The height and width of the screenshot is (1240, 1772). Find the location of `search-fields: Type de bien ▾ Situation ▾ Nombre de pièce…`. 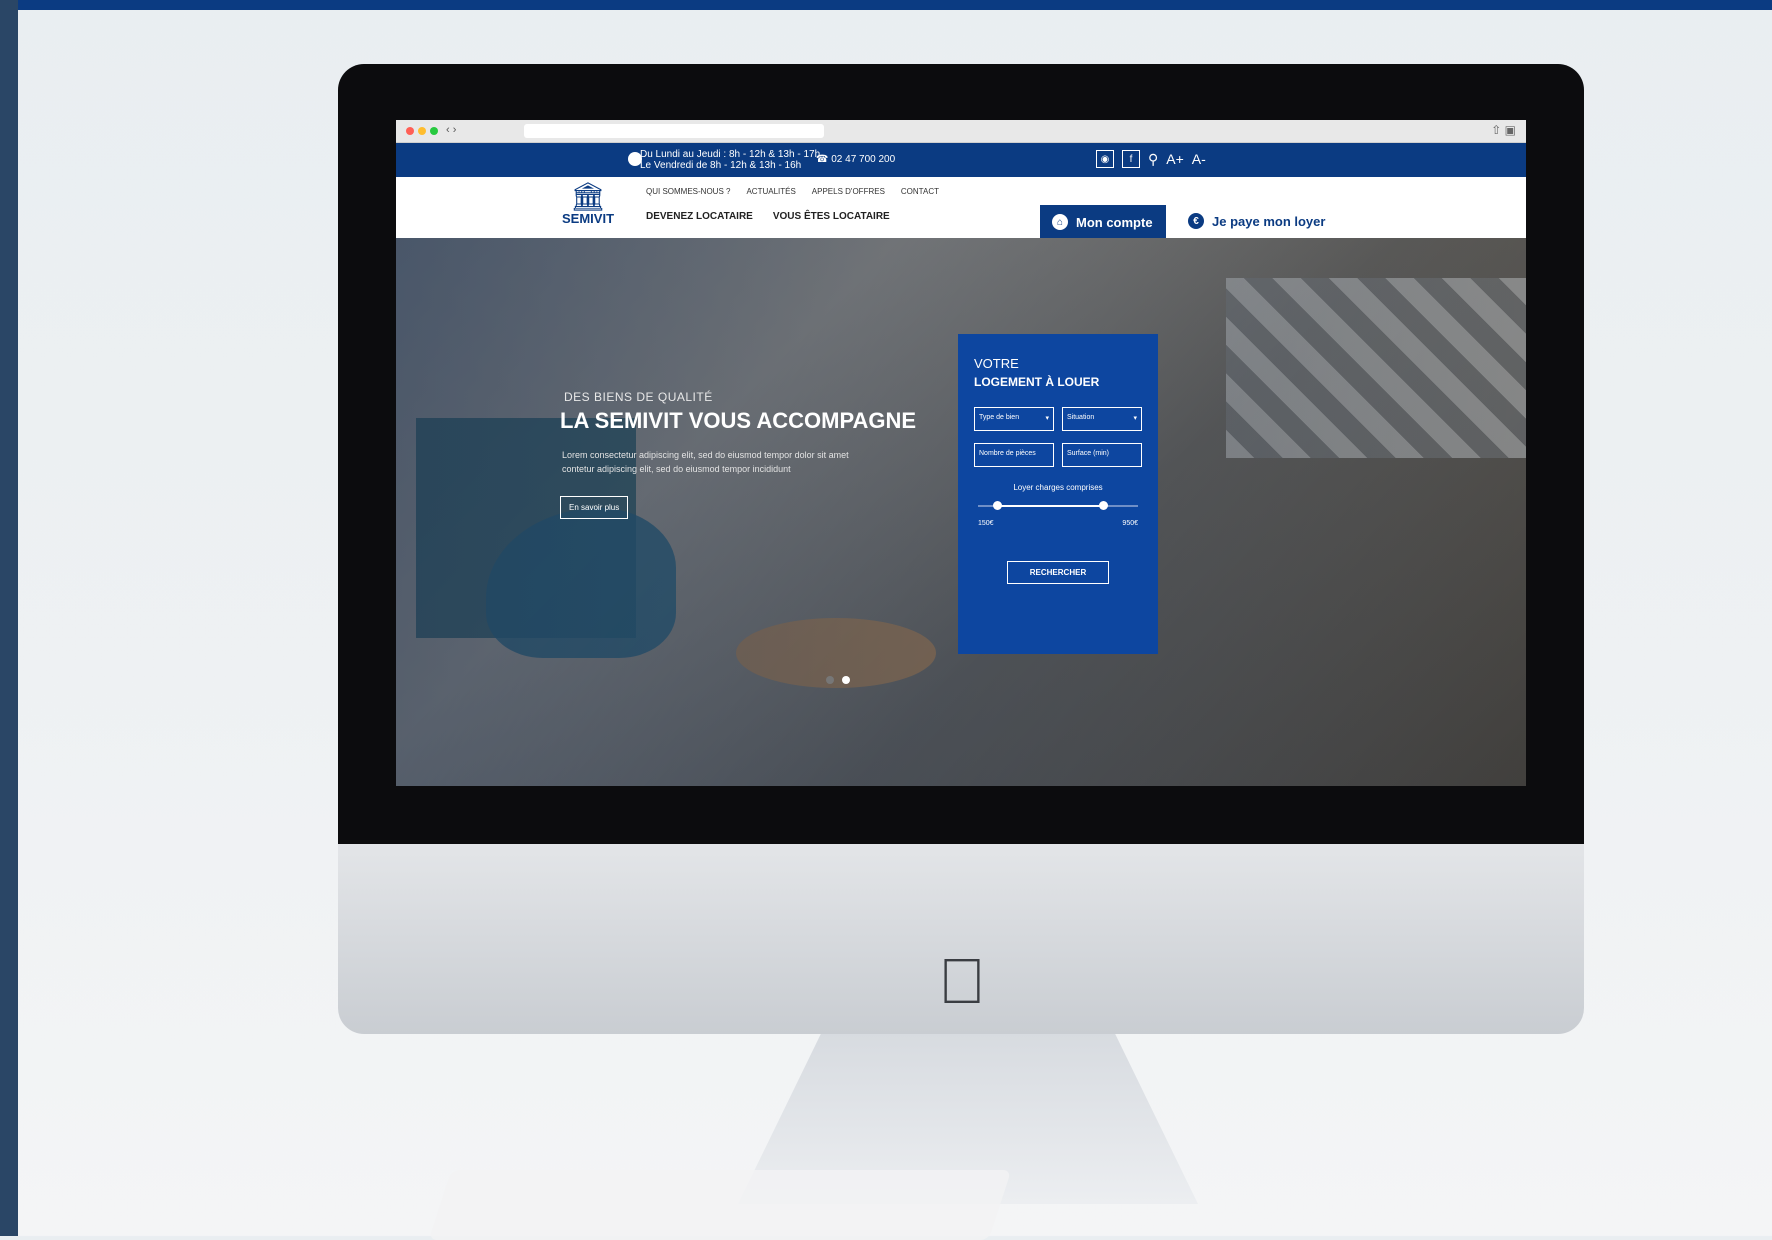

search-fields: Type de bien ▾ Situation ▾ Nombre de pièce… is located at coordinates (1058, 437).